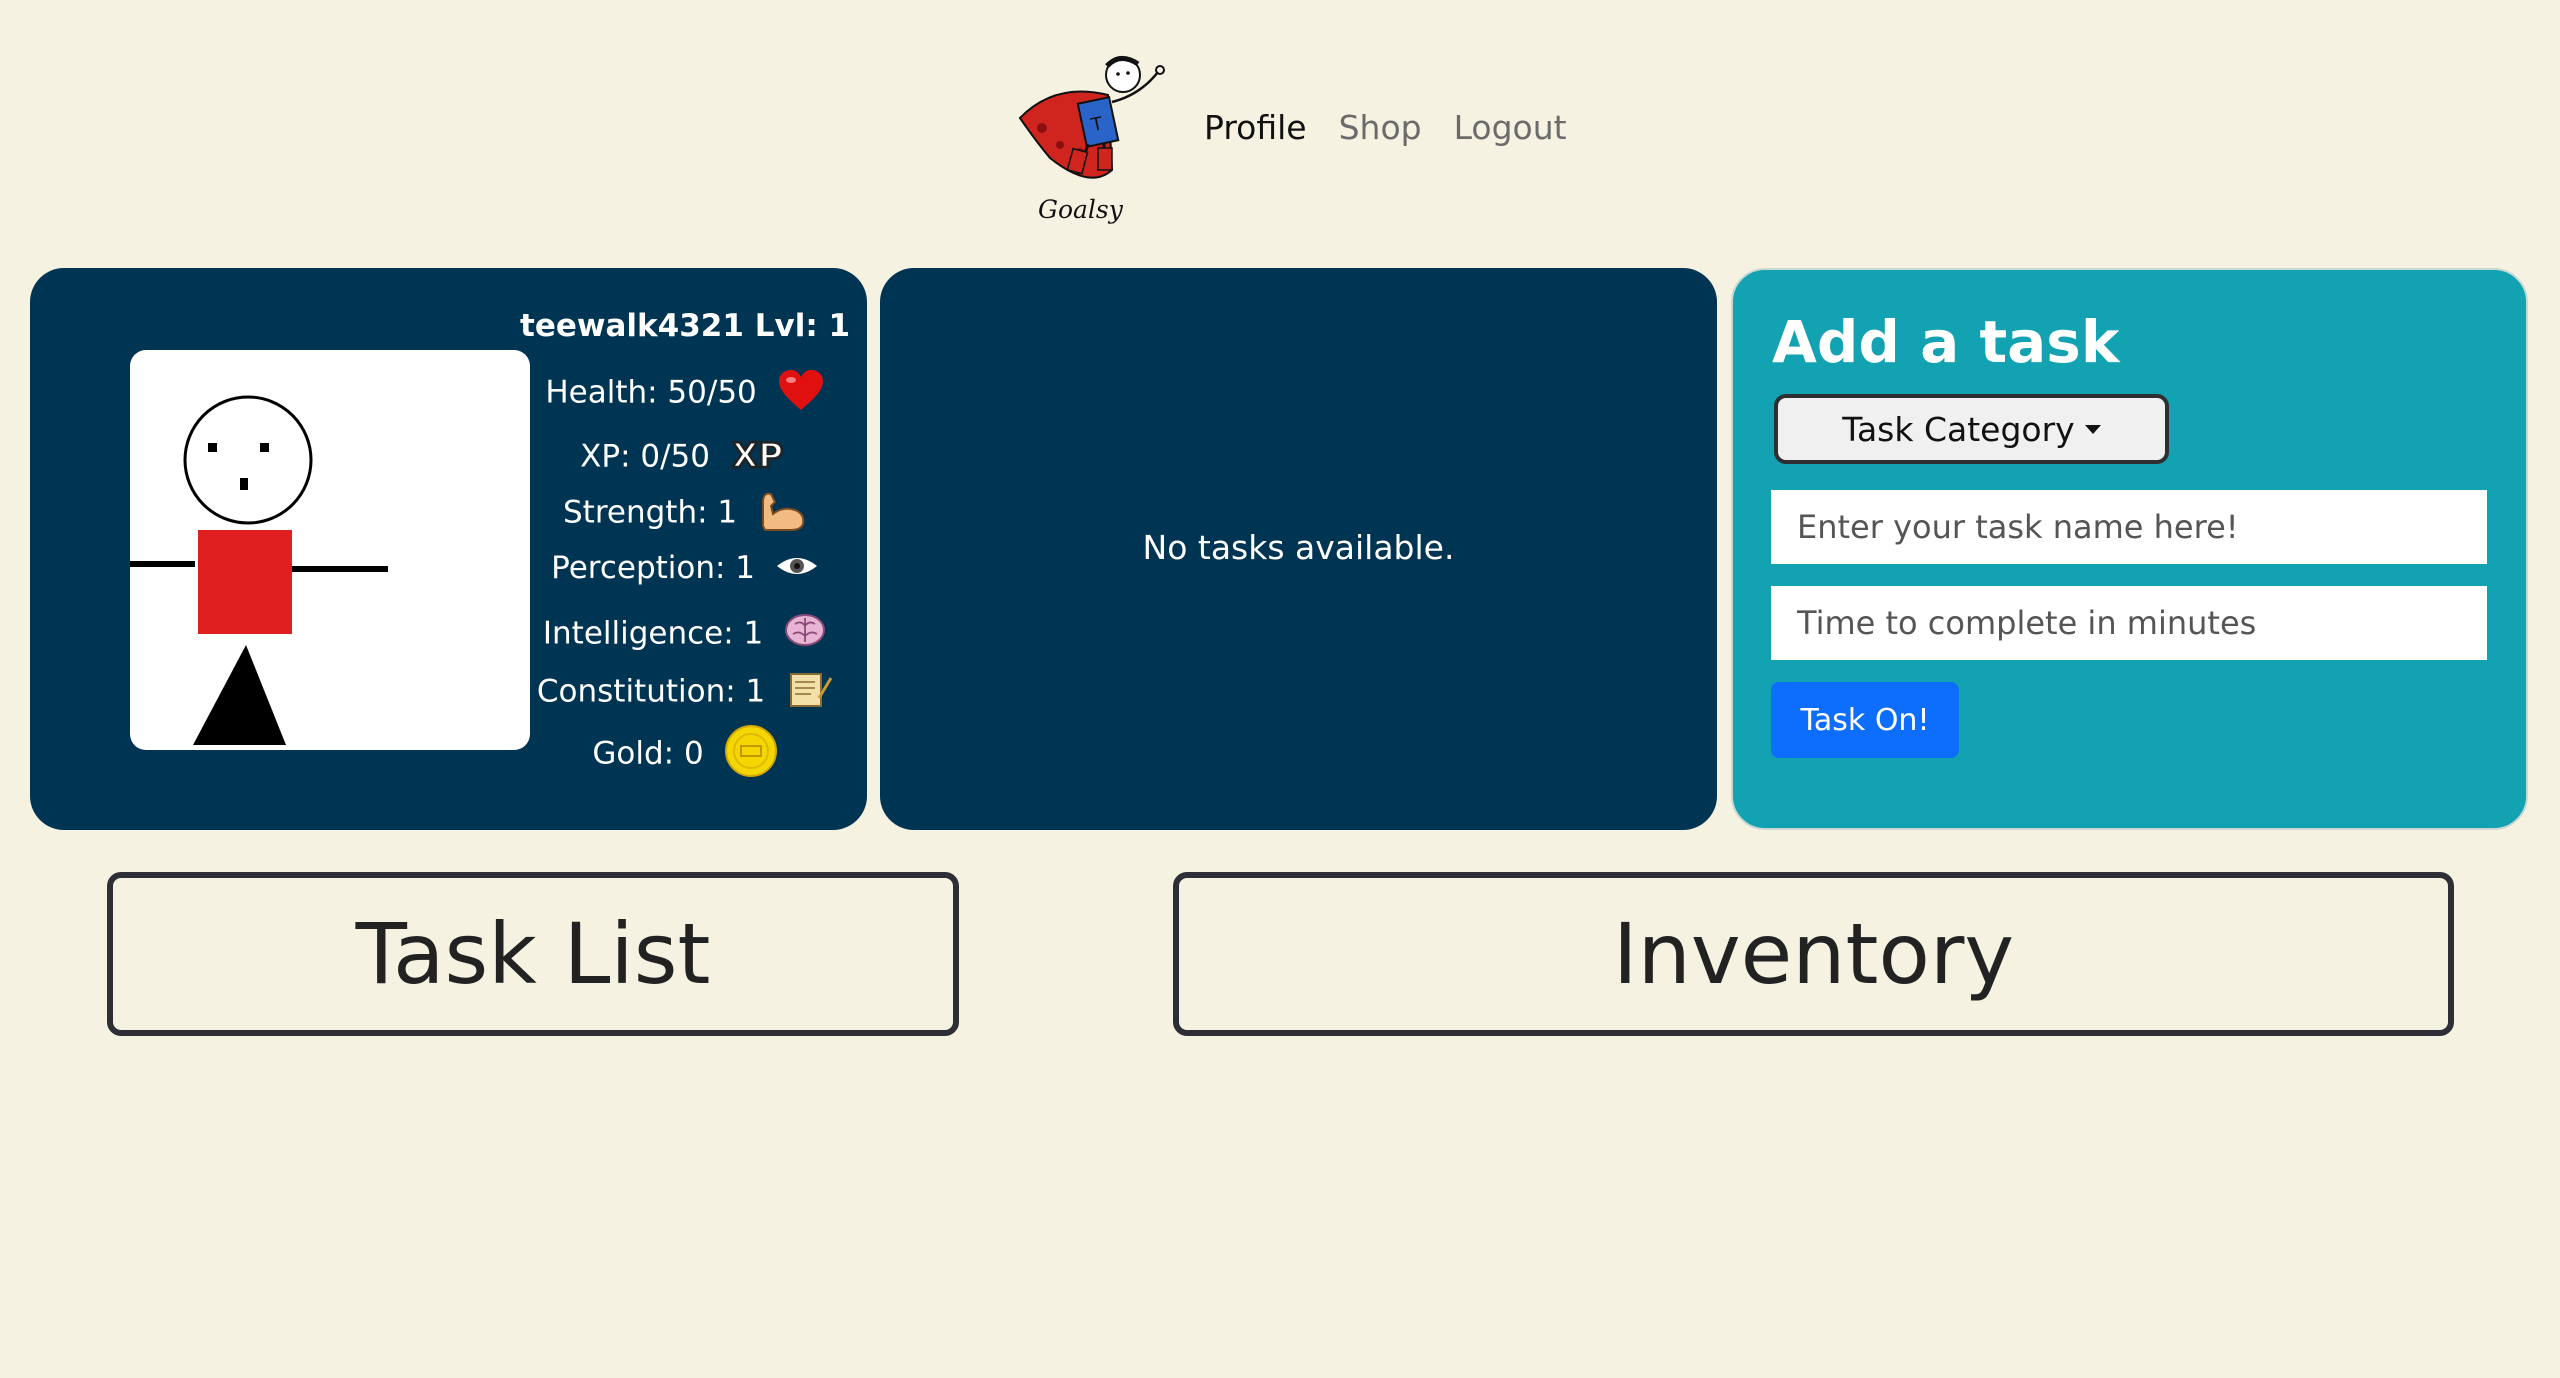 Image resolution: width=2560 pixels, height=1378 pixels. I want to click on task-on-button: Task On!, so click(1865, 720).